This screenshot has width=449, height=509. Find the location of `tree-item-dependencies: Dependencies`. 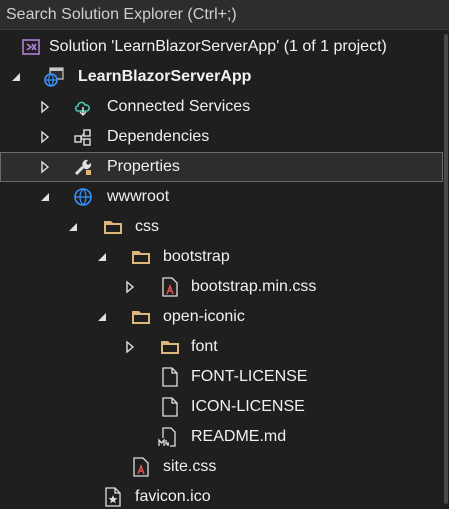

tree-item-dependencies: Dependencies is located at coordinates (221, 137).